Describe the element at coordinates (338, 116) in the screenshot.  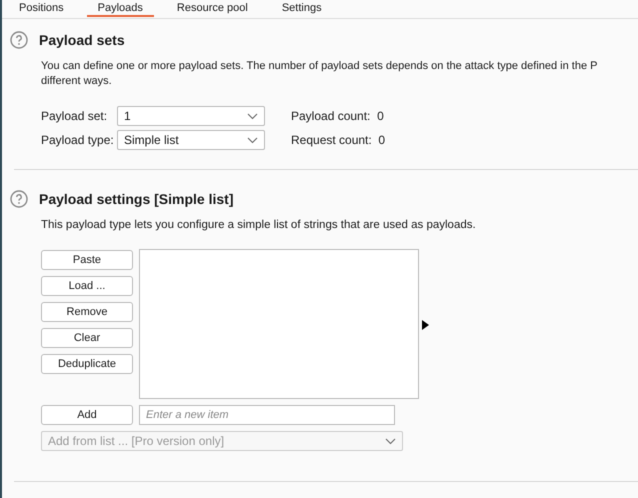
I see `count-label: Payload count: 0` at that location.